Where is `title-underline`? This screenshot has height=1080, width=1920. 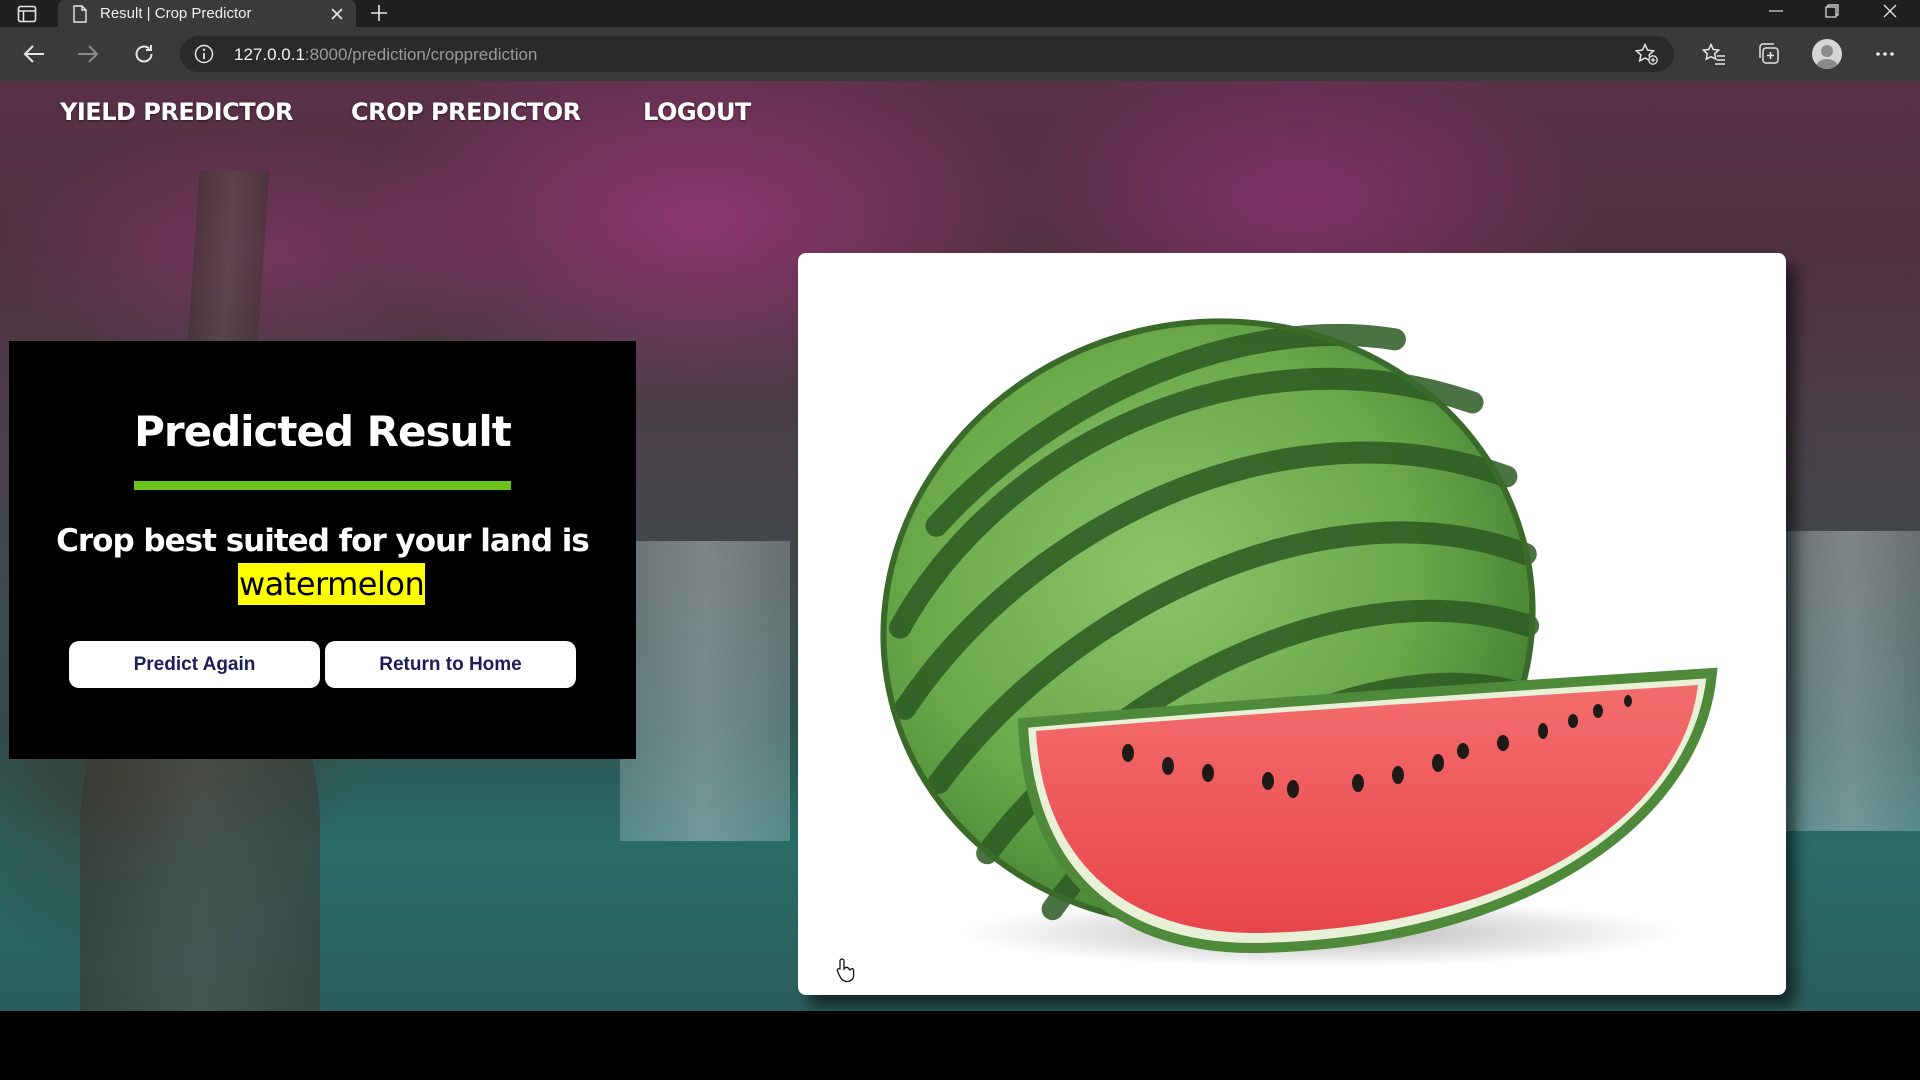
title-underline is located at coordinates (322, 485).